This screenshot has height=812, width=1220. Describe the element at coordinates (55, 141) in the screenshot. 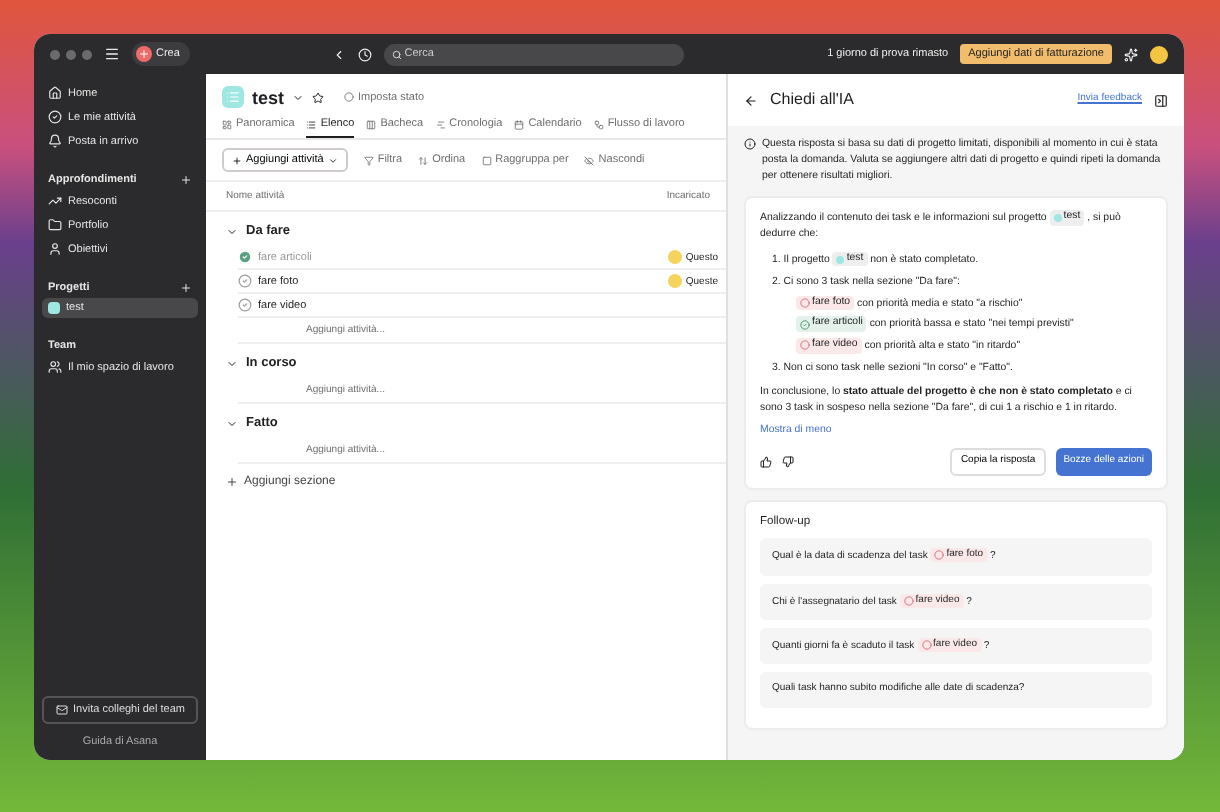

I see `bell-icon` at that location.